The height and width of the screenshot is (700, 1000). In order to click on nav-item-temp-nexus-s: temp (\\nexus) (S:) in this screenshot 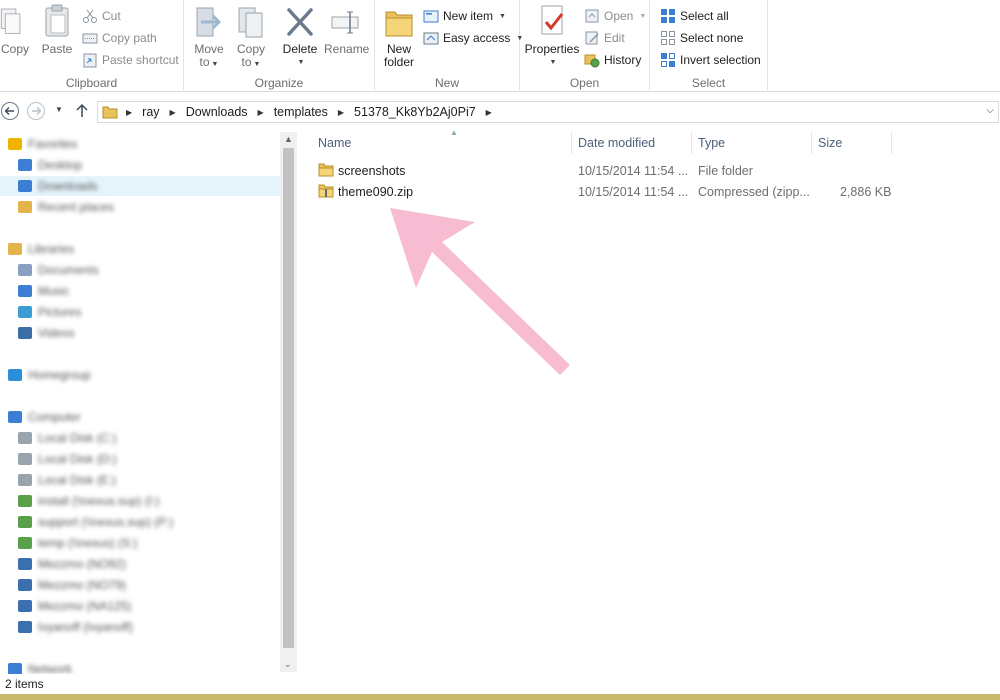, I will do `click(140, 543)`.